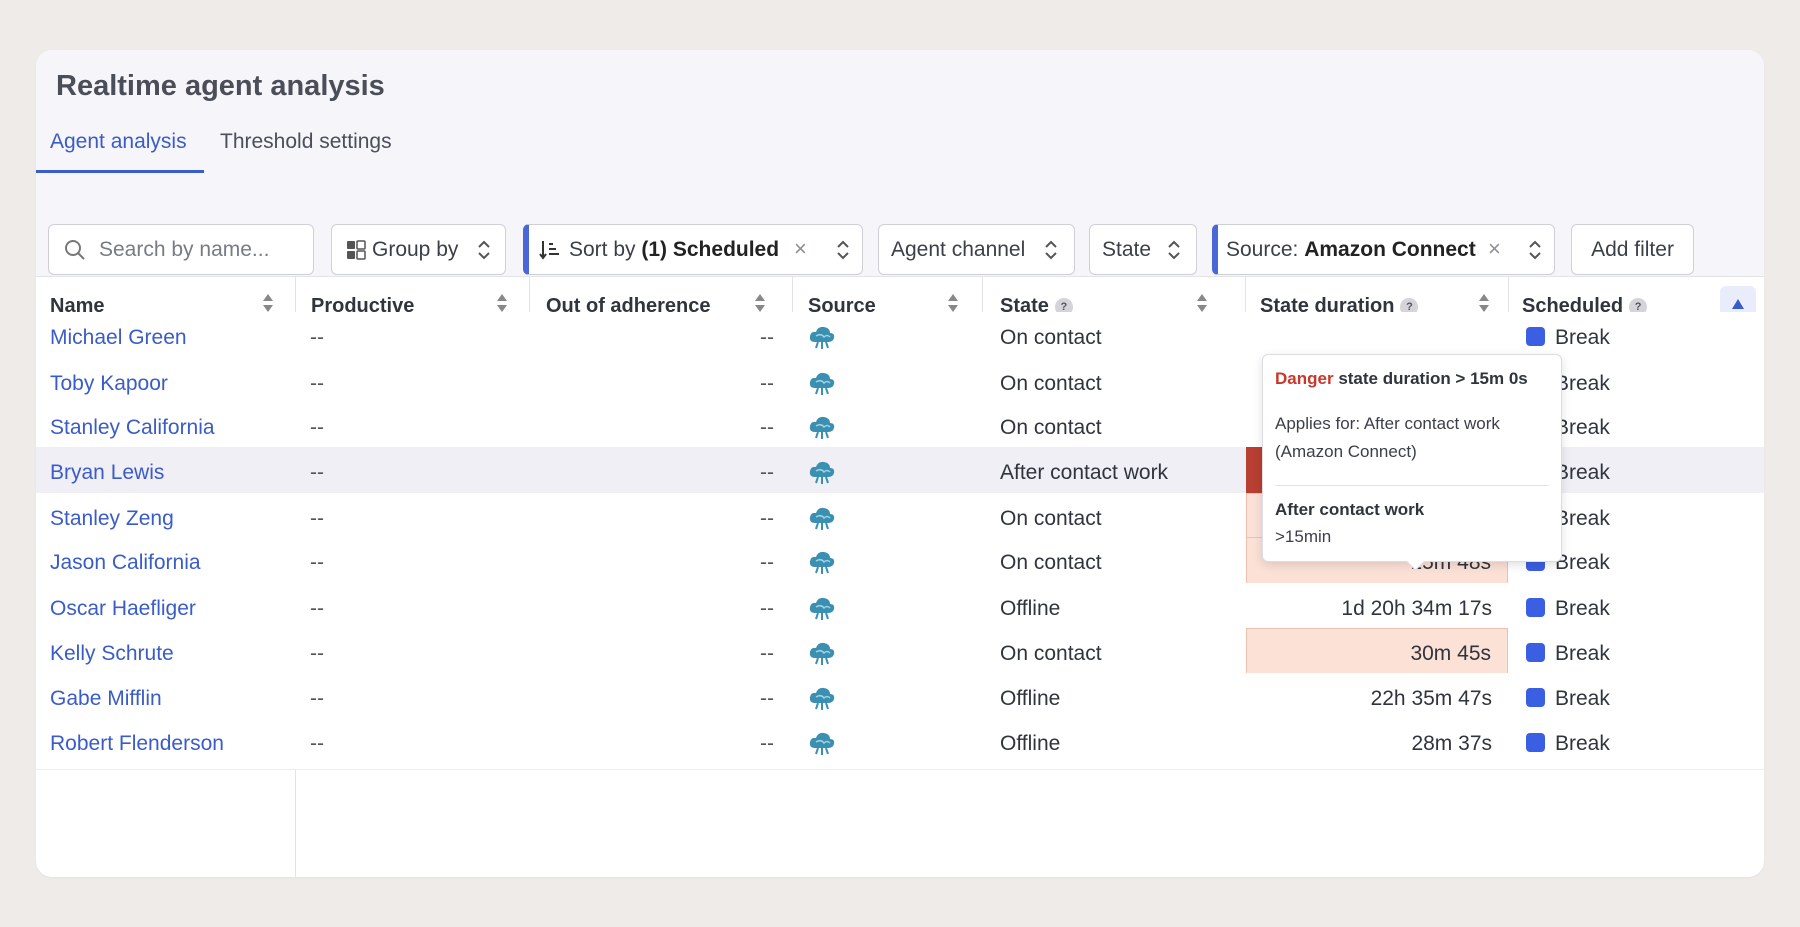  What do you see at coordinates (800, 249) in the screenshot?
I see `clear-sort-icon: ×` at bounding box center [800, 249].